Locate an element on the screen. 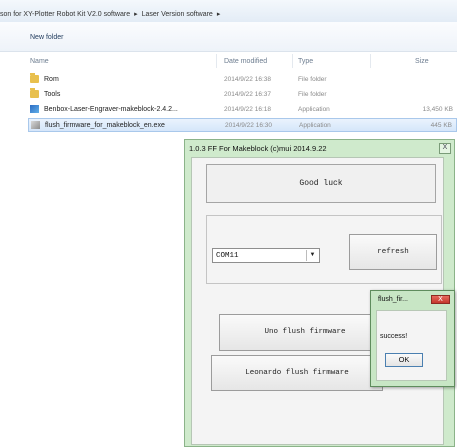 The height and width of the screenshot is (447, 457). success-dialog: flush_fir... X success! OK is located at coordinates (412, 338).